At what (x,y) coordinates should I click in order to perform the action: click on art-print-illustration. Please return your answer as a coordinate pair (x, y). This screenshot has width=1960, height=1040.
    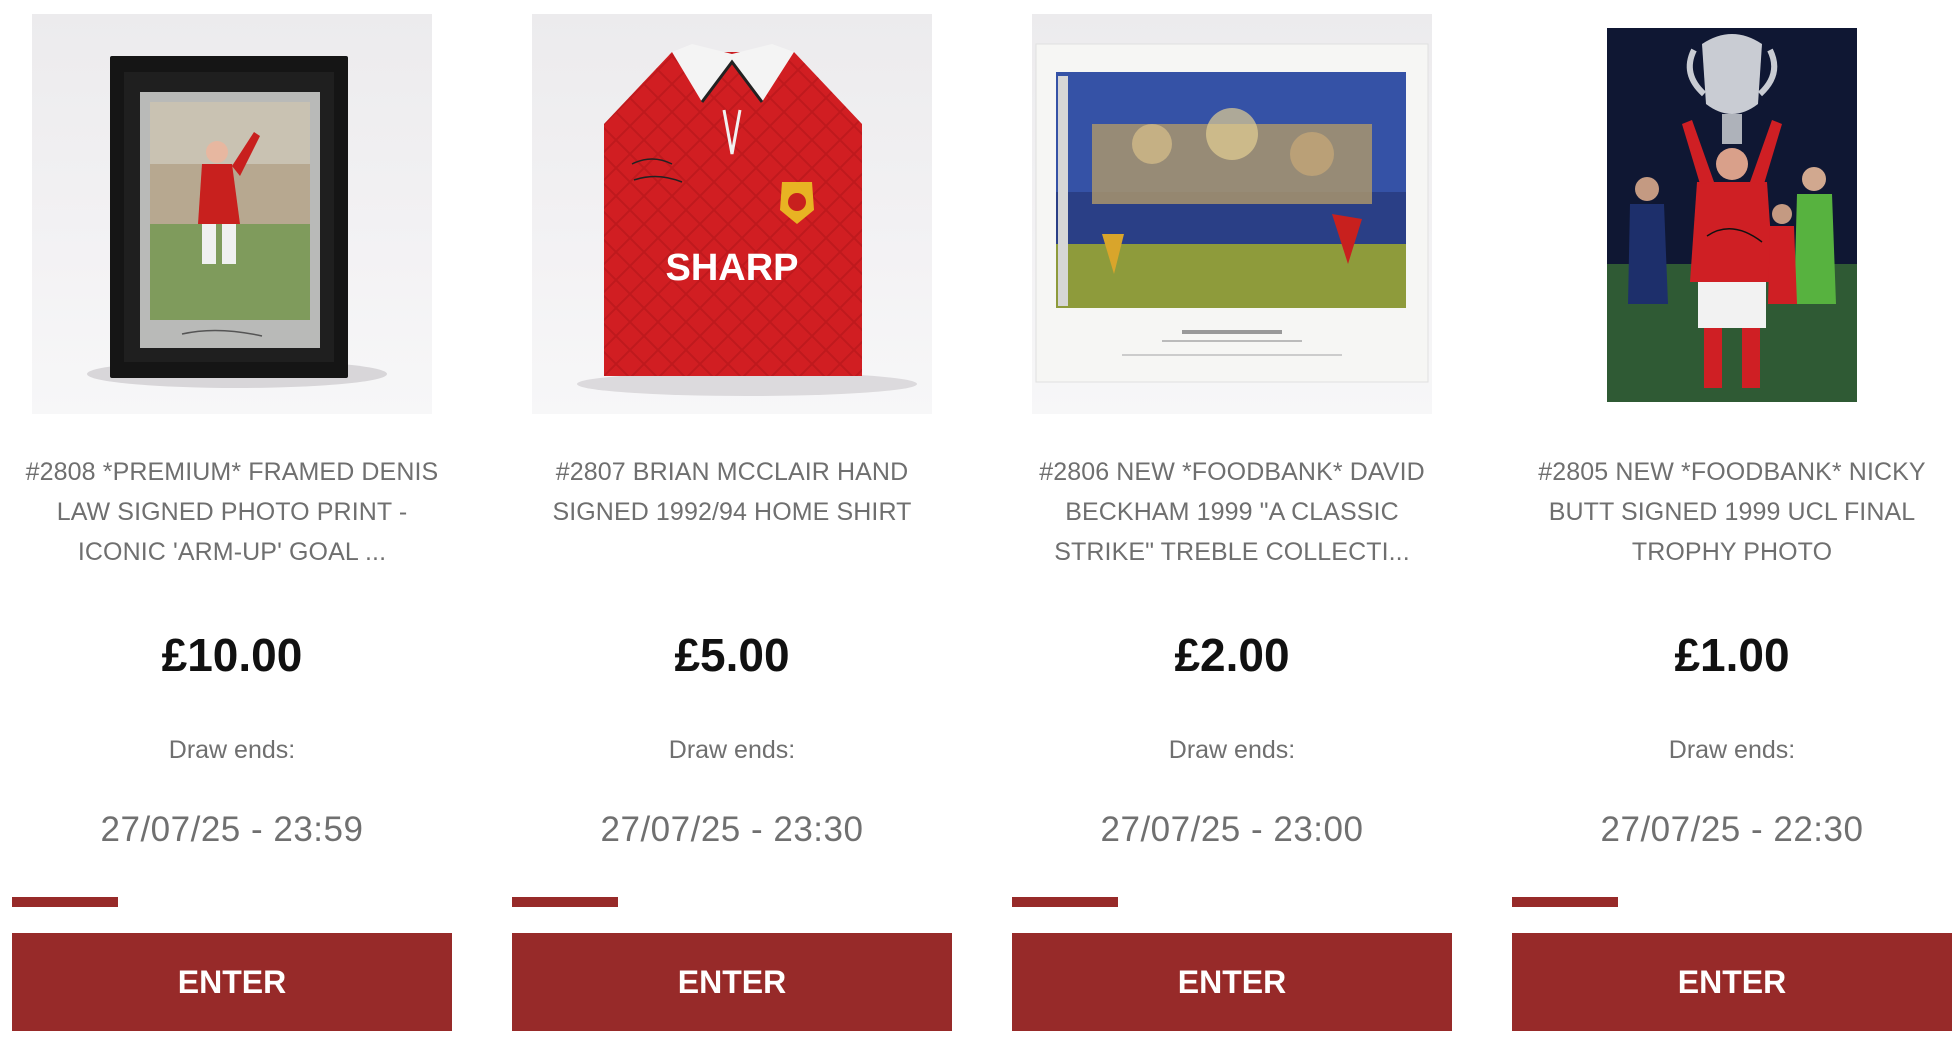
    Looking at the image, I should click on (1232, 213).